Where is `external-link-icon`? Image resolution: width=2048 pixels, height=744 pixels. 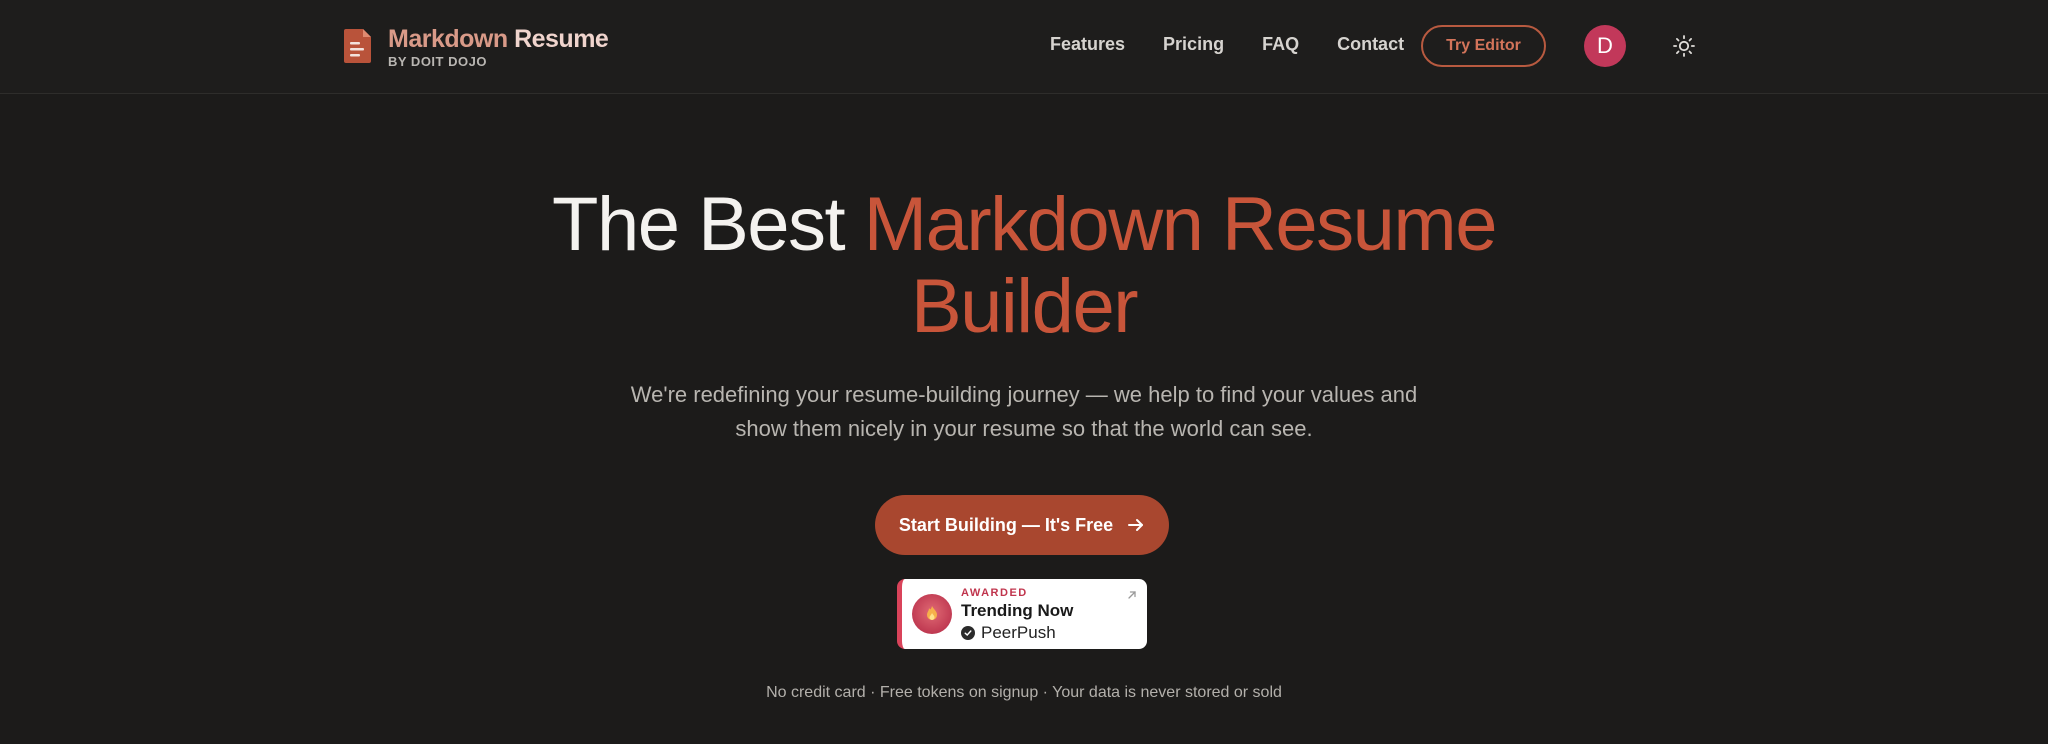 external-link-icon is located at coordinates (1132, 593).